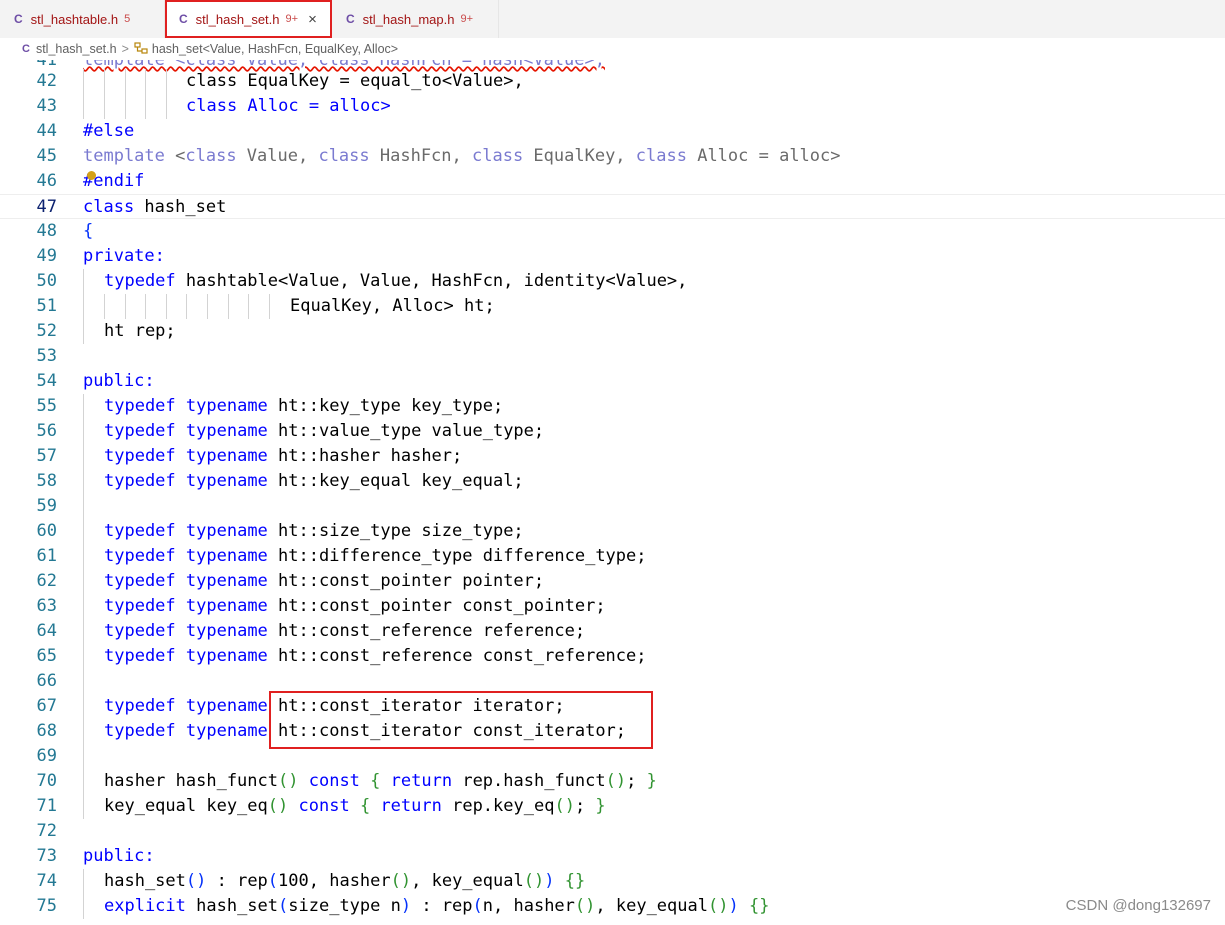 This screenshot has width=1225, height=925. What do you see at coordinates (392, 306) in the screenshot?
I see `code-text: EqualKey, Alloc> ht;` at bounding box center [392, 306].